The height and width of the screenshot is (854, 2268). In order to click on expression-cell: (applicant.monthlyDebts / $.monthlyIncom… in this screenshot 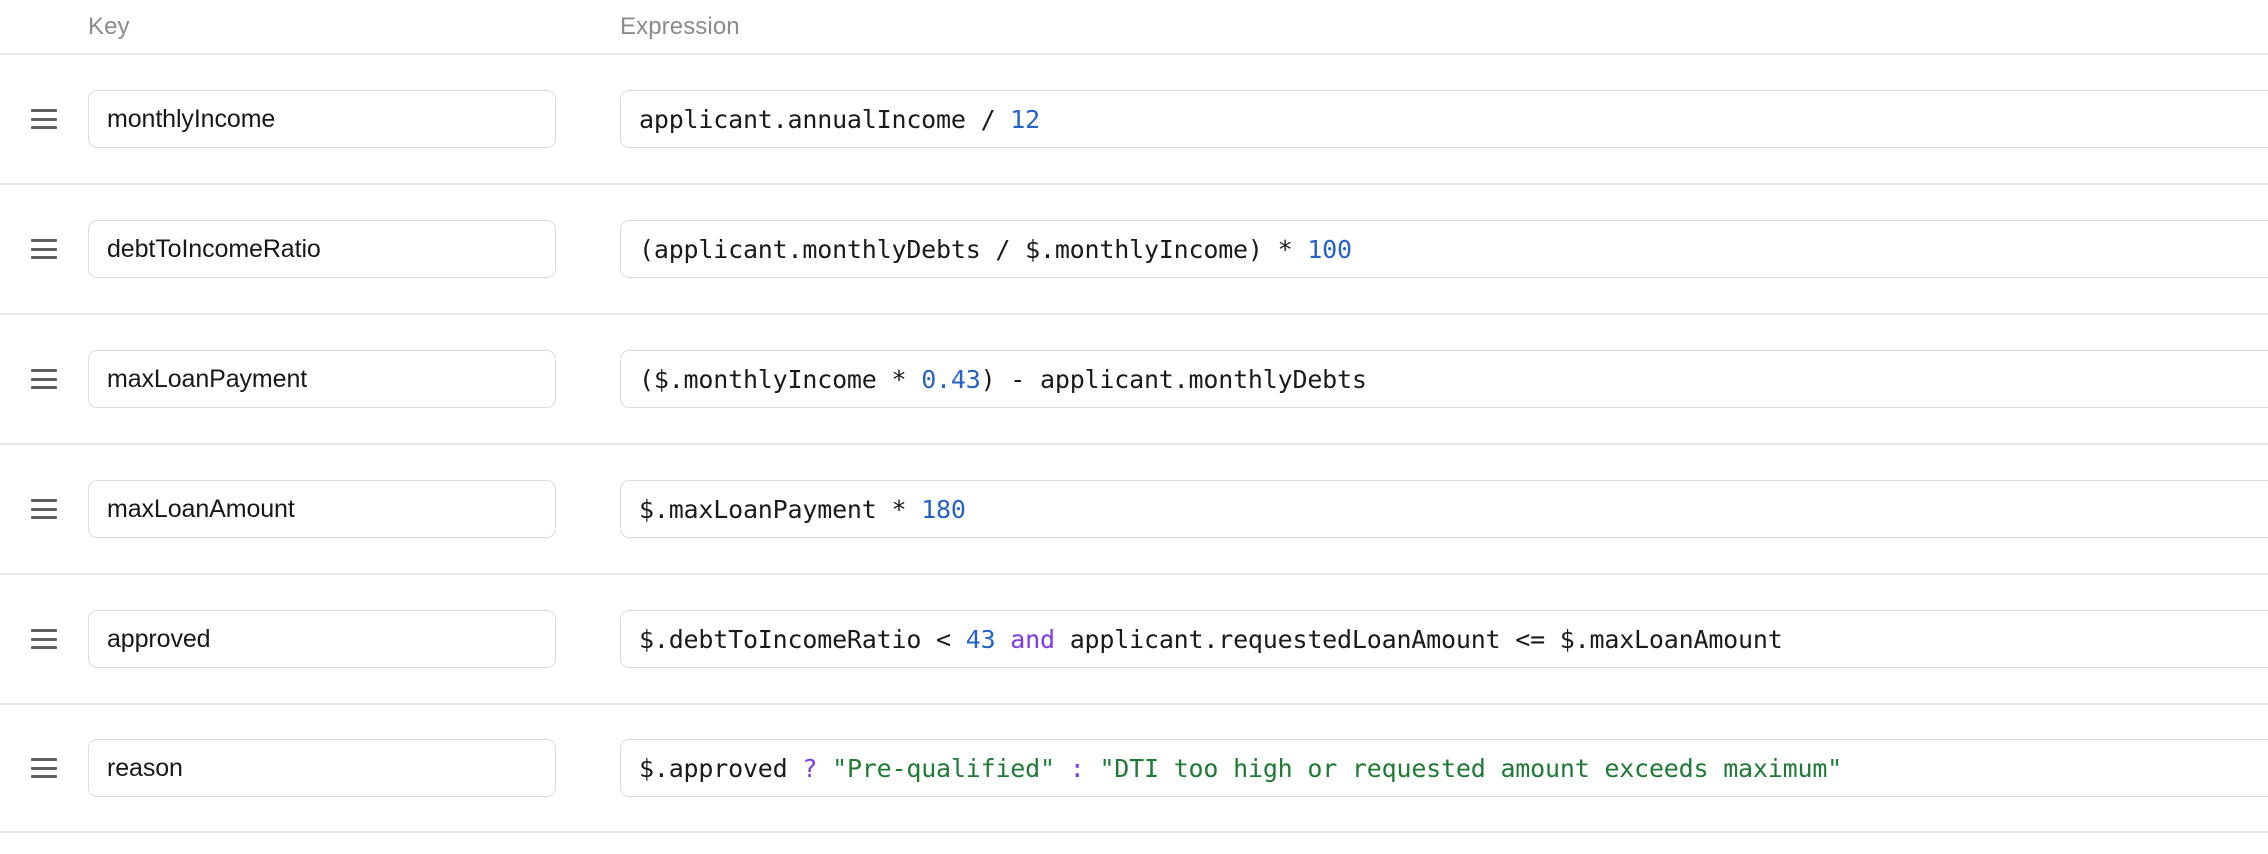, I will do `click(1444, 249)`.